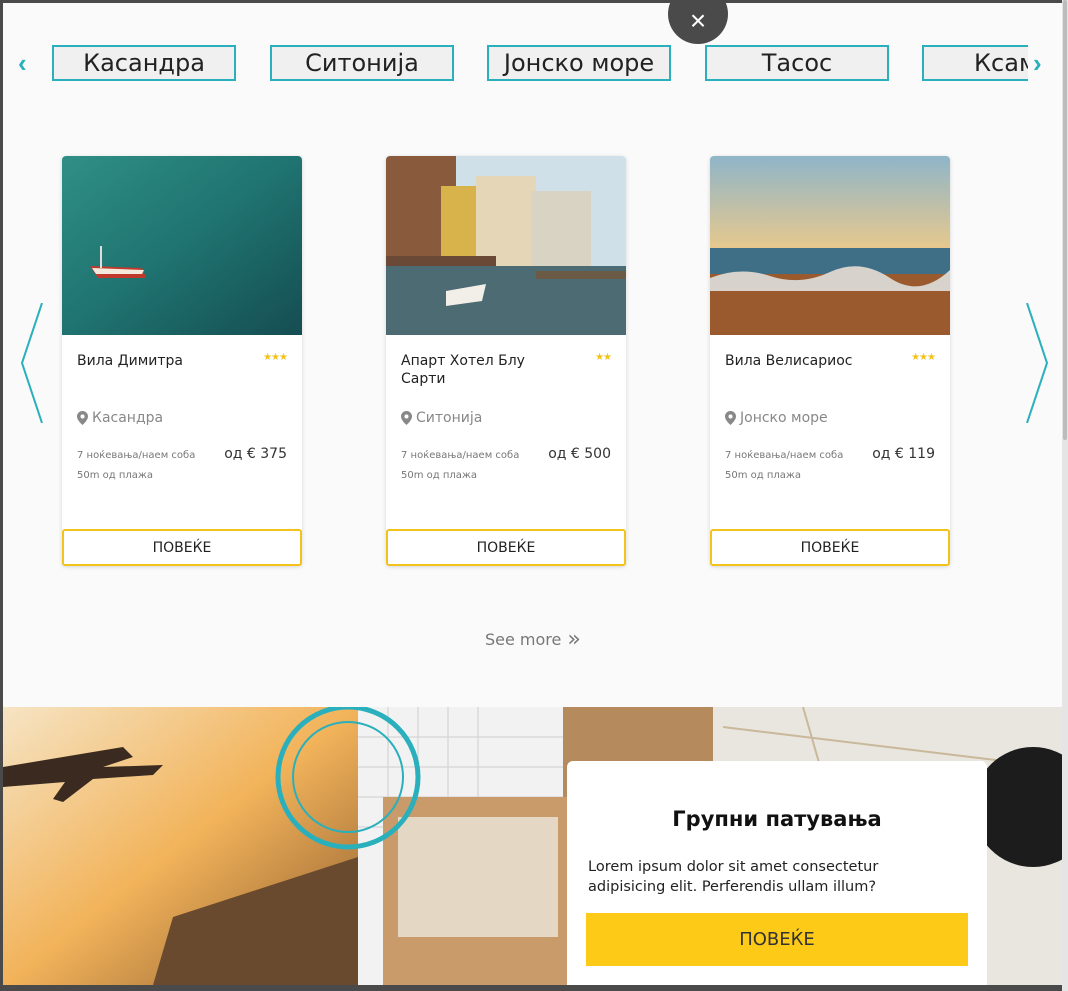  I want to click on hotel-name: Вила Велисариос, so click(789, 361).